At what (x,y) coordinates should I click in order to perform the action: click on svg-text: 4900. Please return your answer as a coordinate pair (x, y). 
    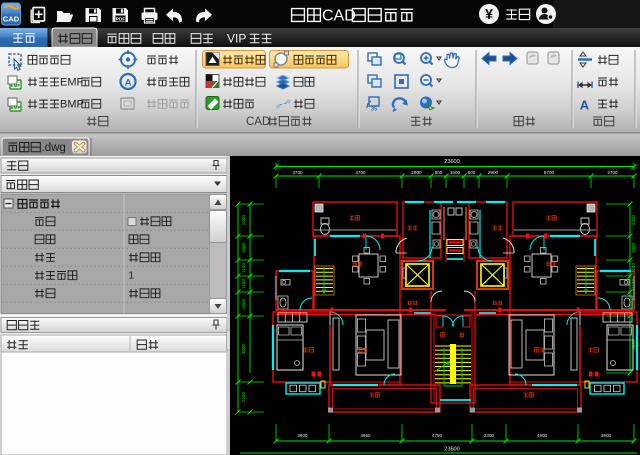
    Looking at the image, I should click on (542, 435).